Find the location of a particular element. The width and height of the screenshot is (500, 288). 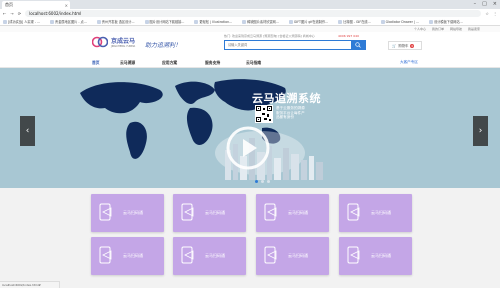

url-field: localhost:6002/index.html is located at coordinates (253, 13).